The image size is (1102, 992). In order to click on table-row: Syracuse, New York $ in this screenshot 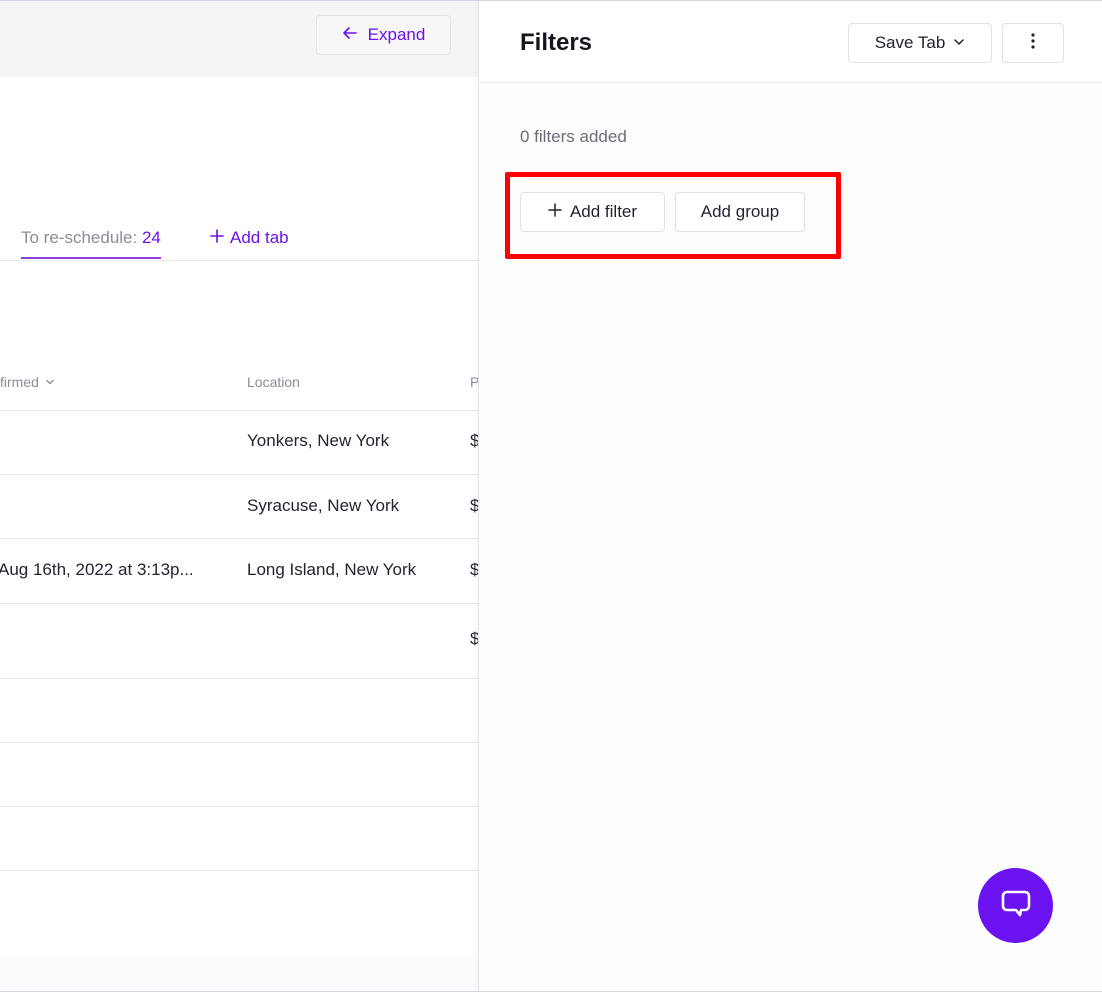, I will do `click(239, 507)`.